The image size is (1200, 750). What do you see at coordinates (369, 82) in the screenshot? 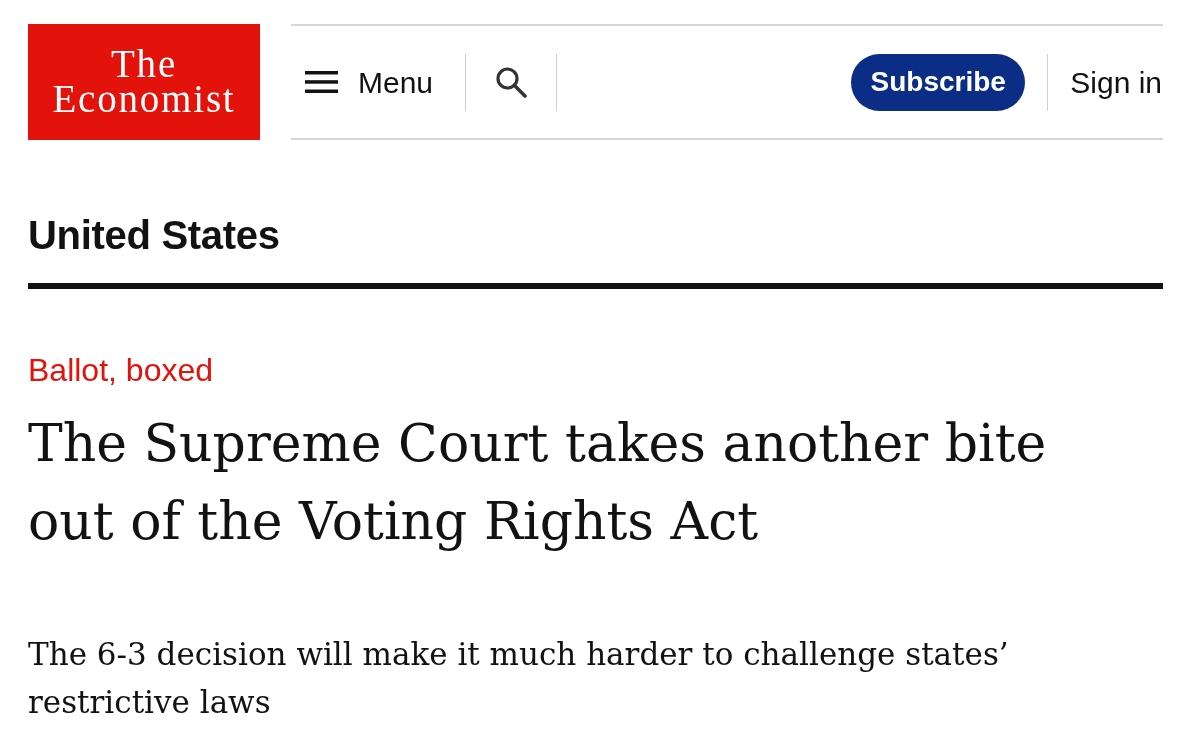
I see `menu-button: Menu` at bounding box center [369, 82].